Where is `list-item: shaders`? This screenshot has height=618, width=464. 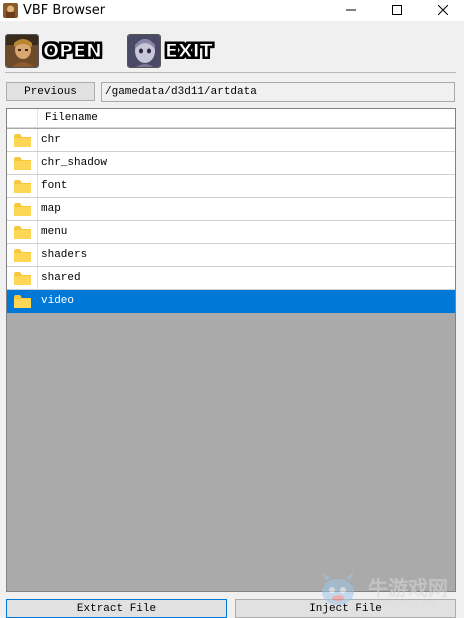
list-item: shaders is located at coordinates (231, 255).